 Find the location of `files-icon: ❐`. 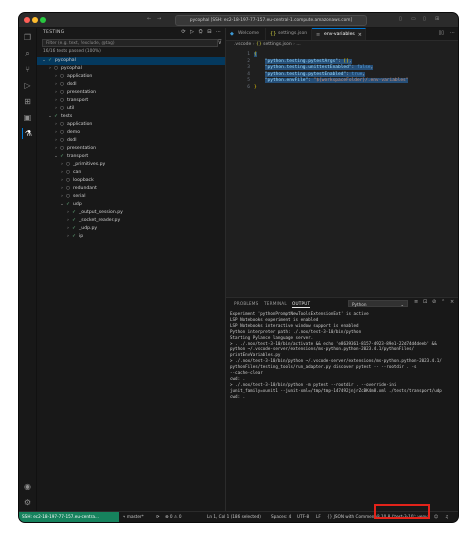

files-icon: ❐ is located at coordinates (27, 37).